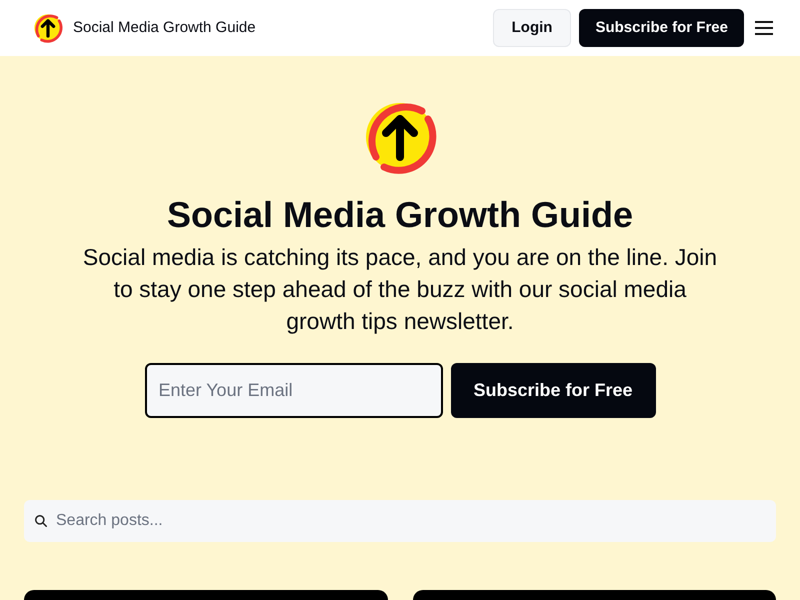  I want to click on login-button: Login, so click(532, 28).